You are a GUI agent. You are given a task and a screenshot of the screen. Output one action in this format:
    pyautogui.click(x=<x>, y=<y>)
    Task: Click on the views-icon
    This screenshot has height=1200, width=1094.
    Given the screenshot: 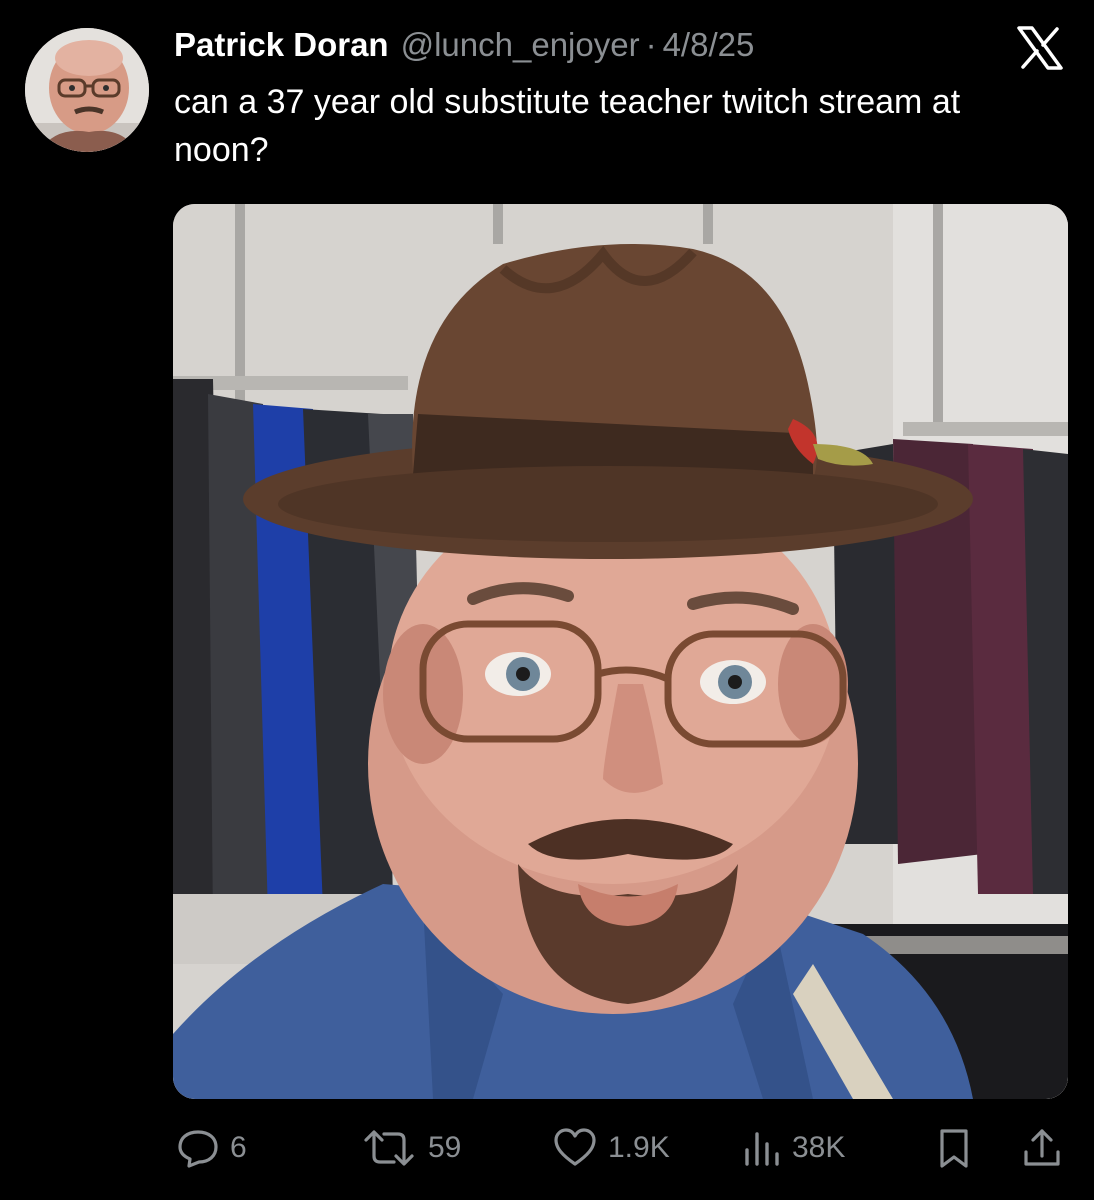 What is the action you would take?
    pyautogui.click(x=762, y=1149)
    